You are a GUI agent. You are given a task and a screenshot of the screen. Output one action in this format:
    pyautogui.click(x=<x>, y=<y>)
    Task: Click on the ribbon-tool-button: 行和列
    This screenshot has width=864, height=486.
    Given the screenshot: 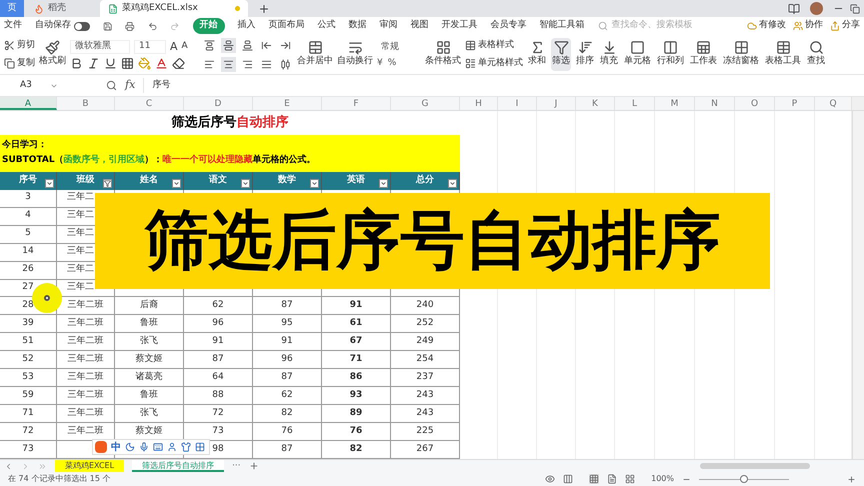 What is the action you would take?
    pyautogui.click(x=670, y=54)
    